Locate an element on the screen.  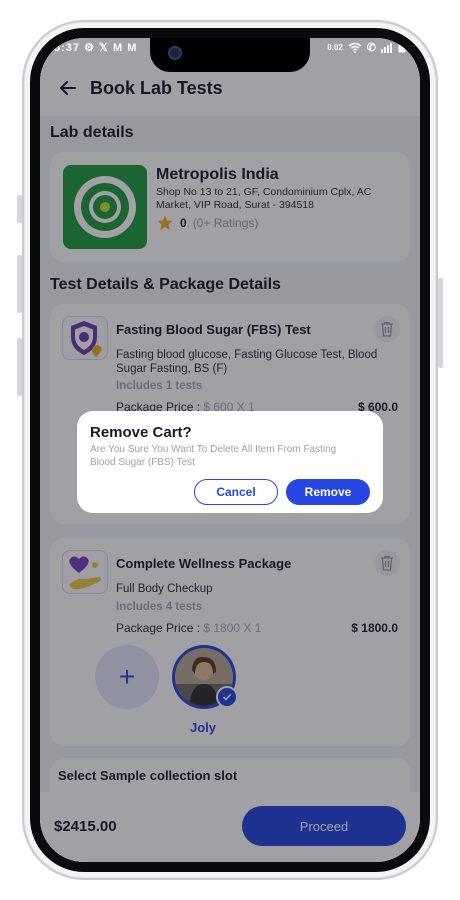
status-right: 0.02 ✆ is located at coordinates (366, 47).